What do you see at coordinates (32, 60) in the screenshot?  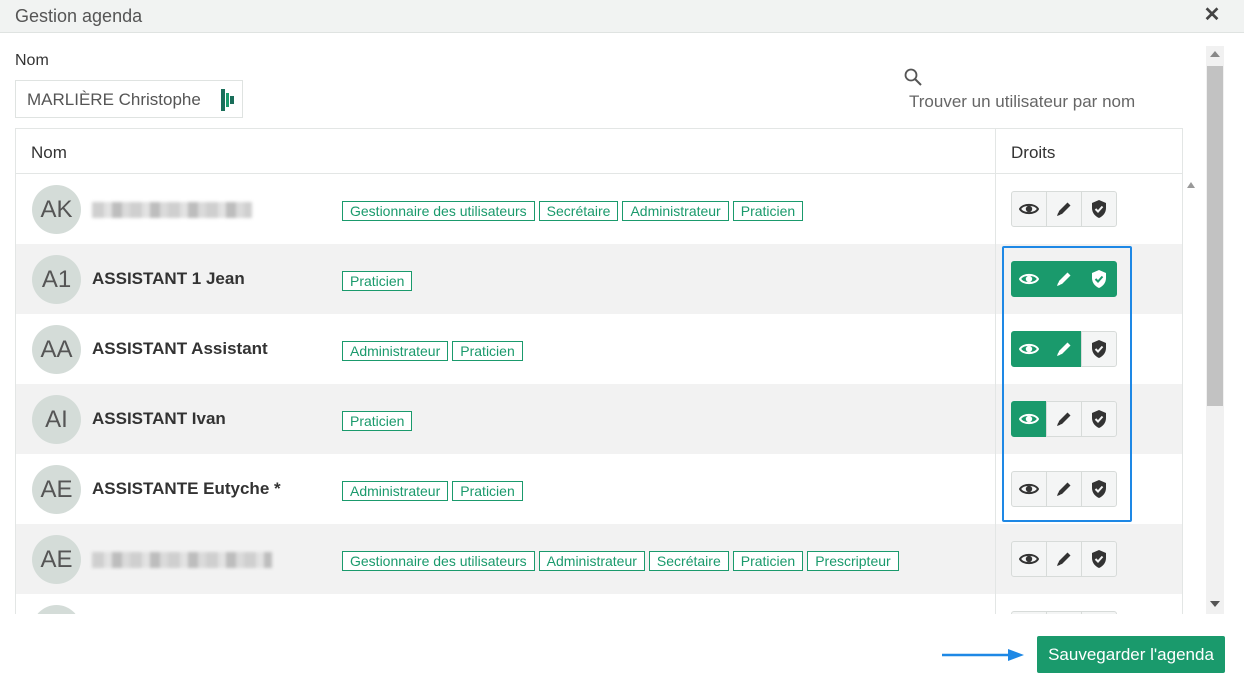 I see `nom-label: Nom` at bounding box center [32, 60].